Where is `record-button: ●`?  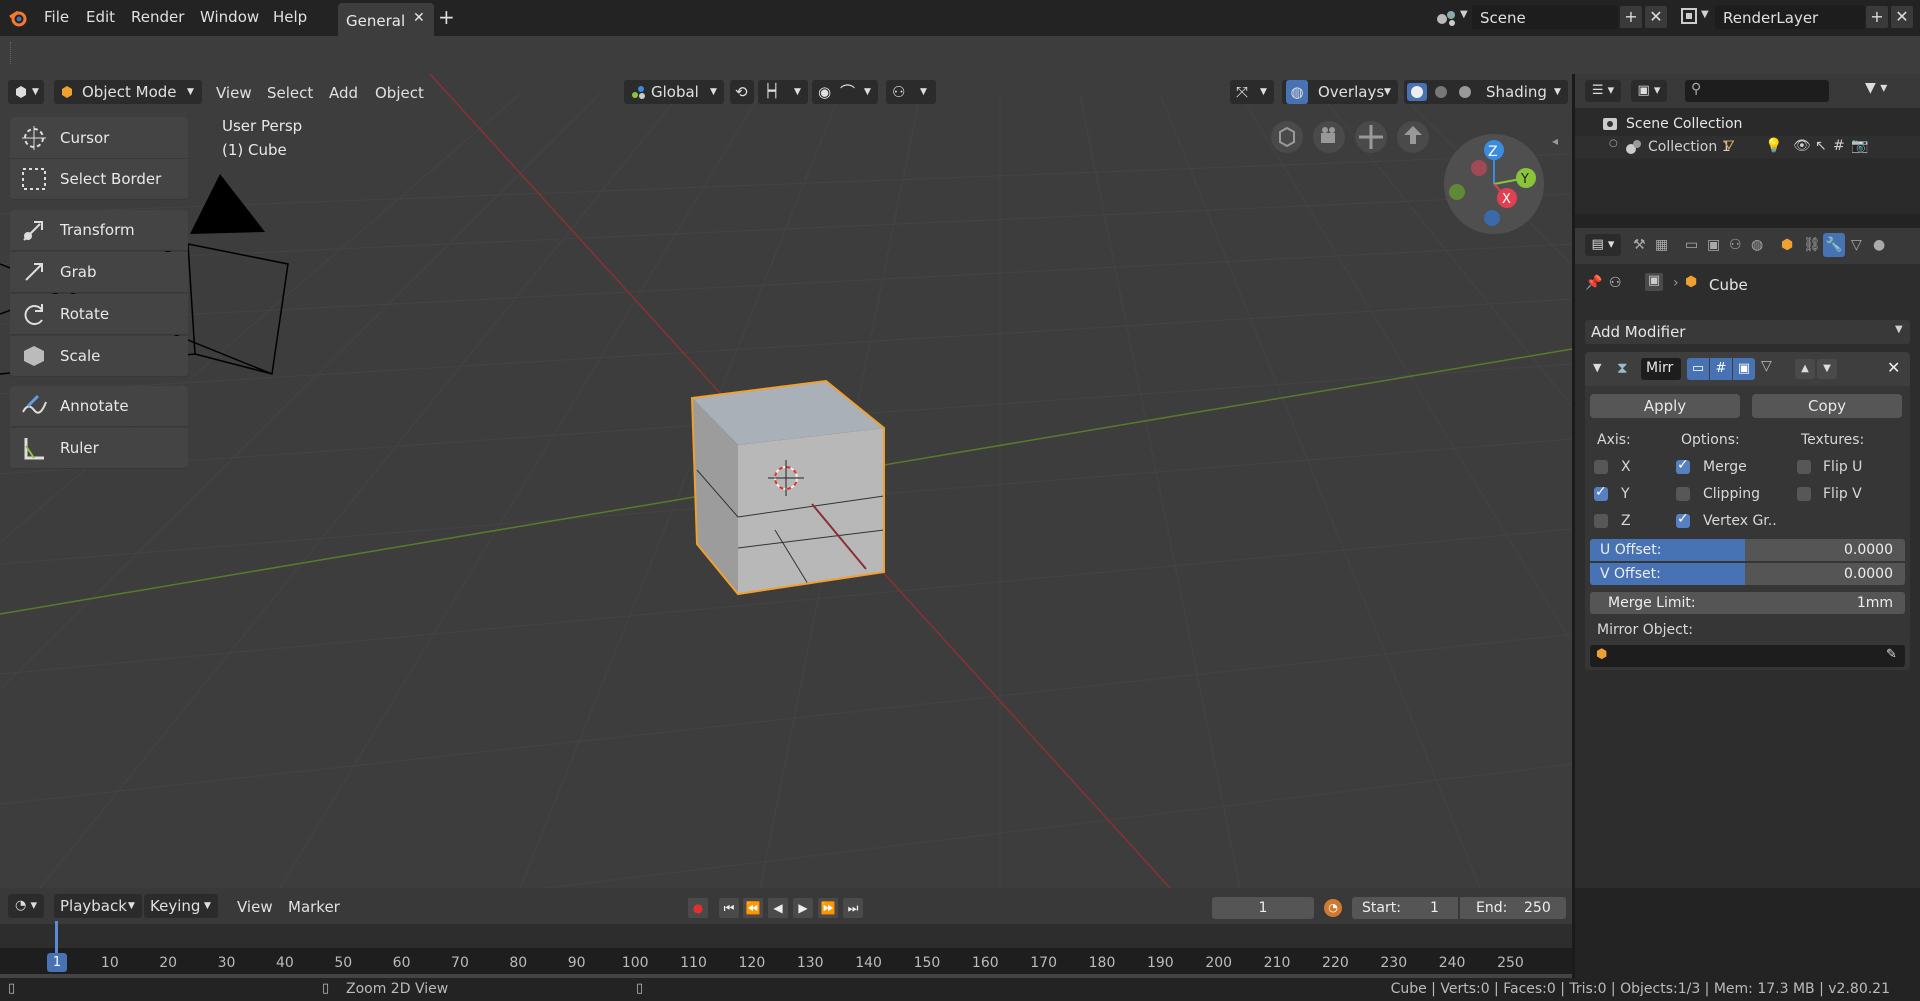
record-button: ● is located at coordinates (698, 908).